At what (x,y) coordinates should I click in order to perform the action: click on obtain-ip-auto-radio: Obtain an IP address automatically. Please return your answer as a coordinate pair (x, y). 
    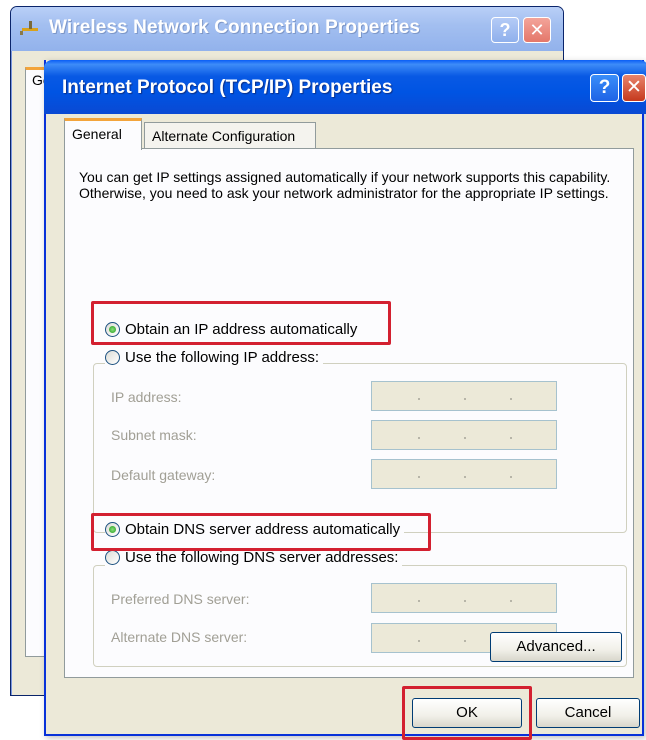
    Looking at the image, I should click on (233, 329).